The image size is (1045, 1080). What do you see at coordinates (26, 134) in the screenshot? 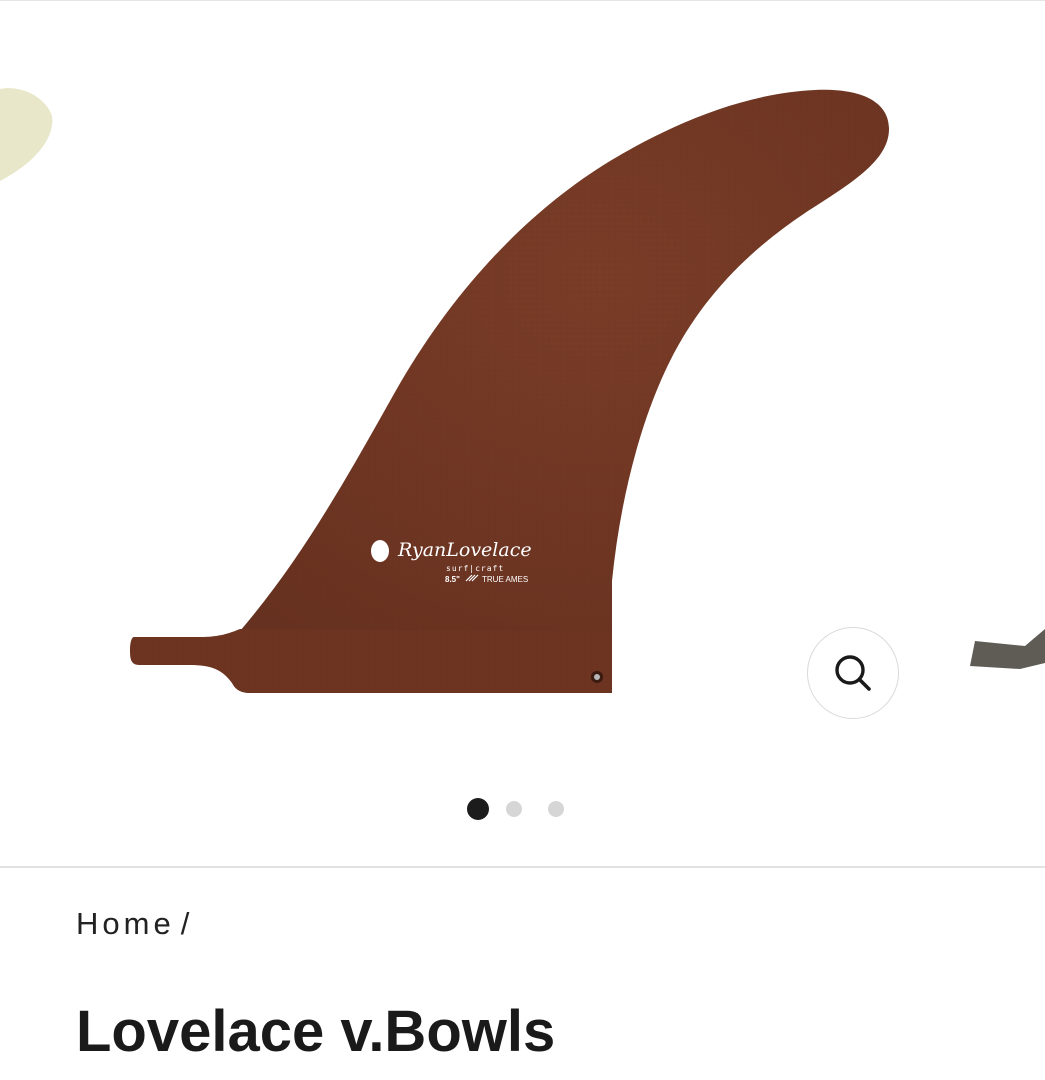
I see `prev-slide-fin` at bounding box center [26, 134].